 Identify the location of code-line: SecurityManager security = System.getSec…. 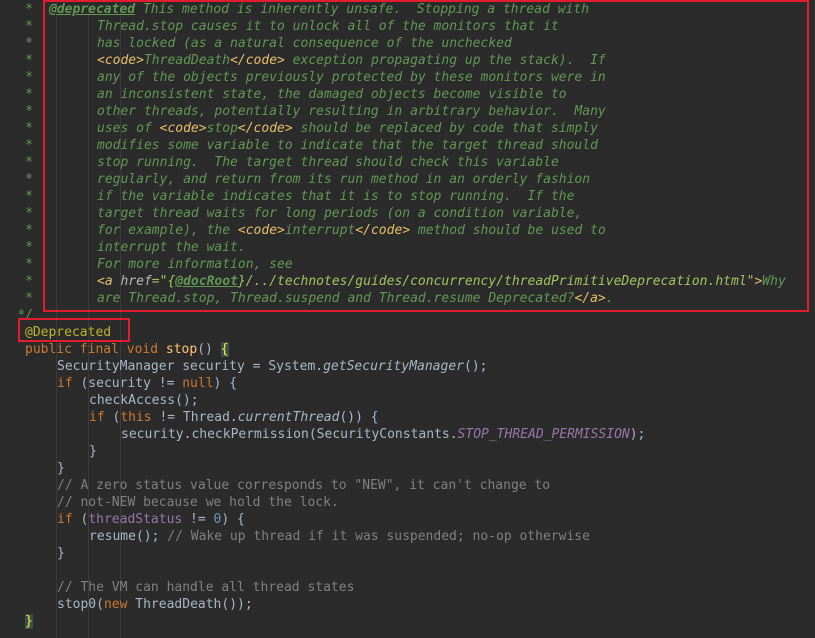
(272, 366).